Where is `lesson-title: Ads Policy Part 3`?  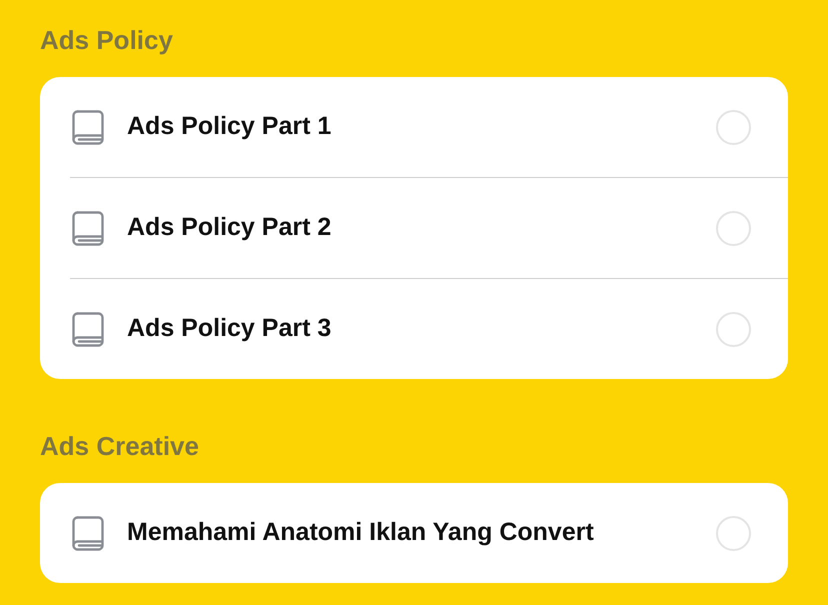
lesson-title: Ads Policy Part 3 is located at coordinates (421, 329).